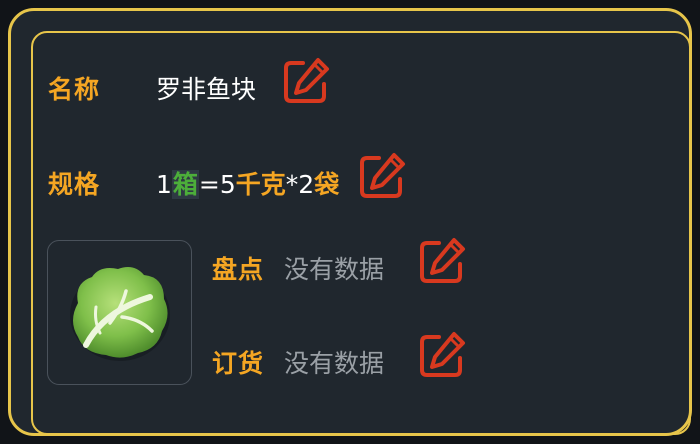  I want to click on edit-inventory-button, so click(443, 260).